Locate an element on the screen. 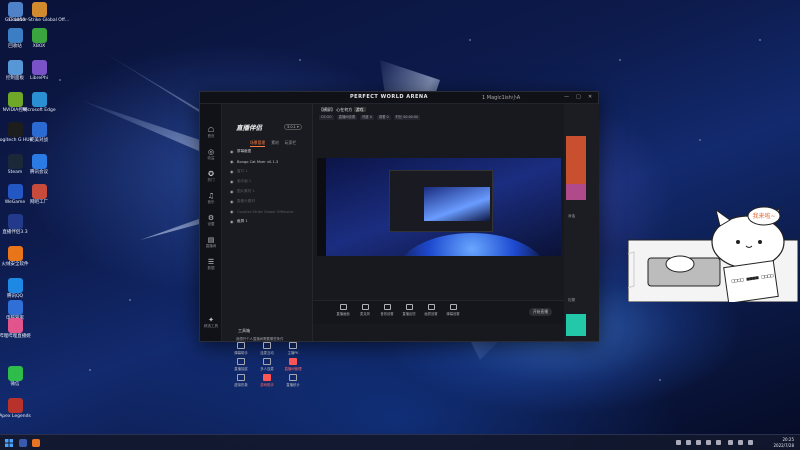  tool-label: 多人连麦 is located at coordinates (267, 369).